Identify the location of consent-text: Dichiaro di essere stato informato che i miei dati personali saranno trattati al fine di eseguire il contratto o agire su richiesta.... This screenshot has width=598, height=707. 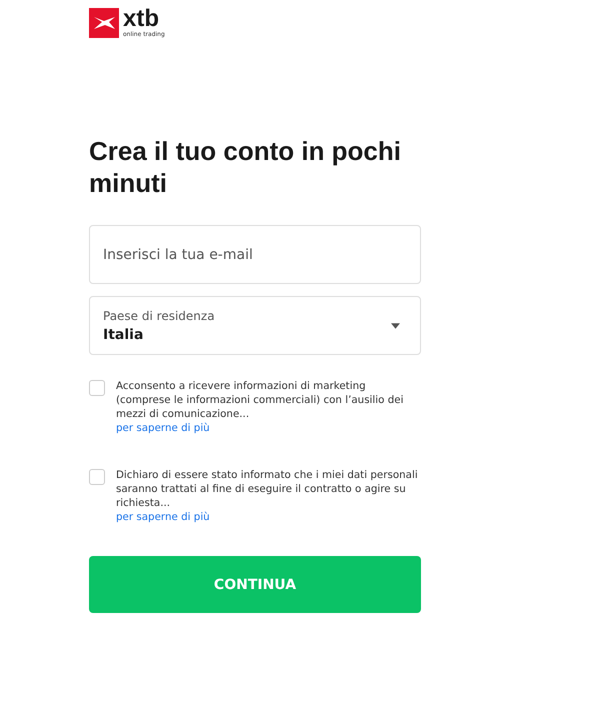
(267, 489).